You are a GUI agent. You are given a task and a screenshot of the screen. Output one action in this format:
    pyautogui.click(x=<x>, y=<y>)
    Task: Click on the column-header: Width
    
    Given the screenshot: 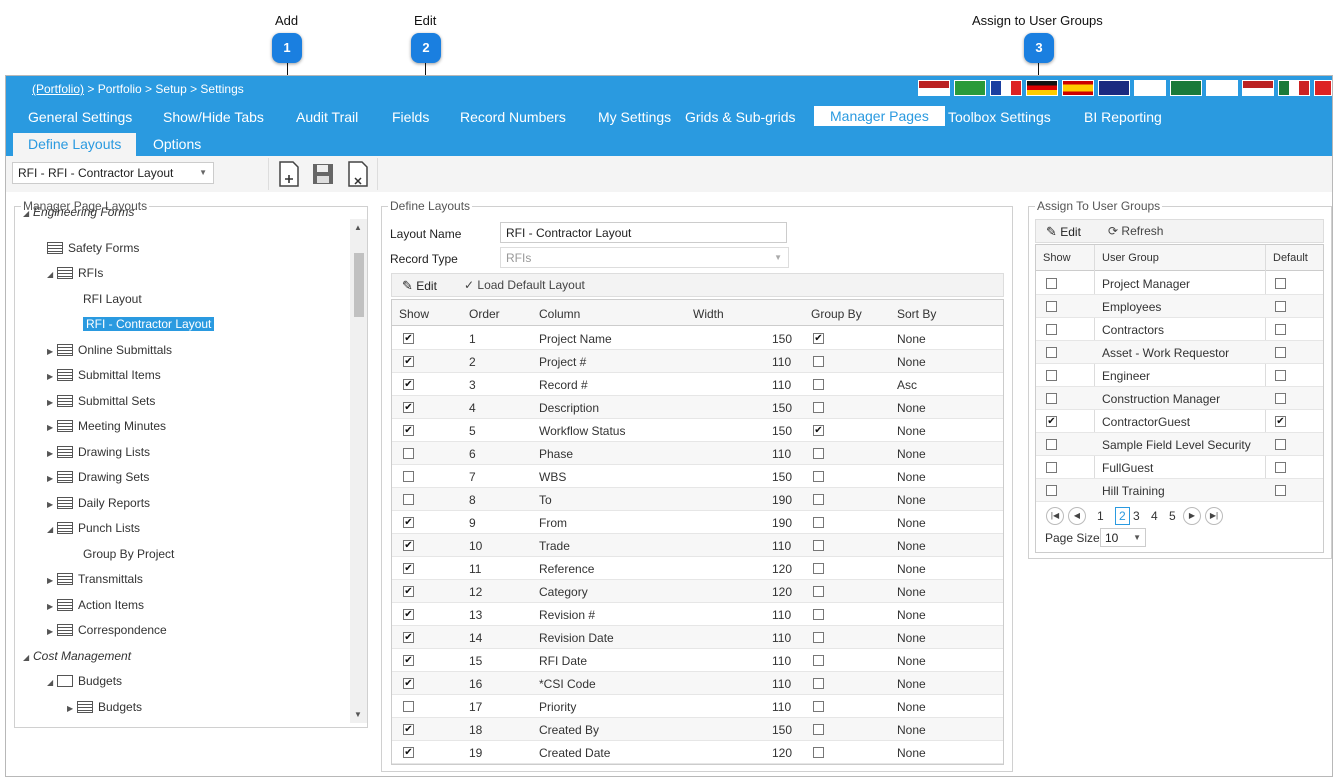 What is the action you would take?
    pyautogui.click(x=708, y=314)
    